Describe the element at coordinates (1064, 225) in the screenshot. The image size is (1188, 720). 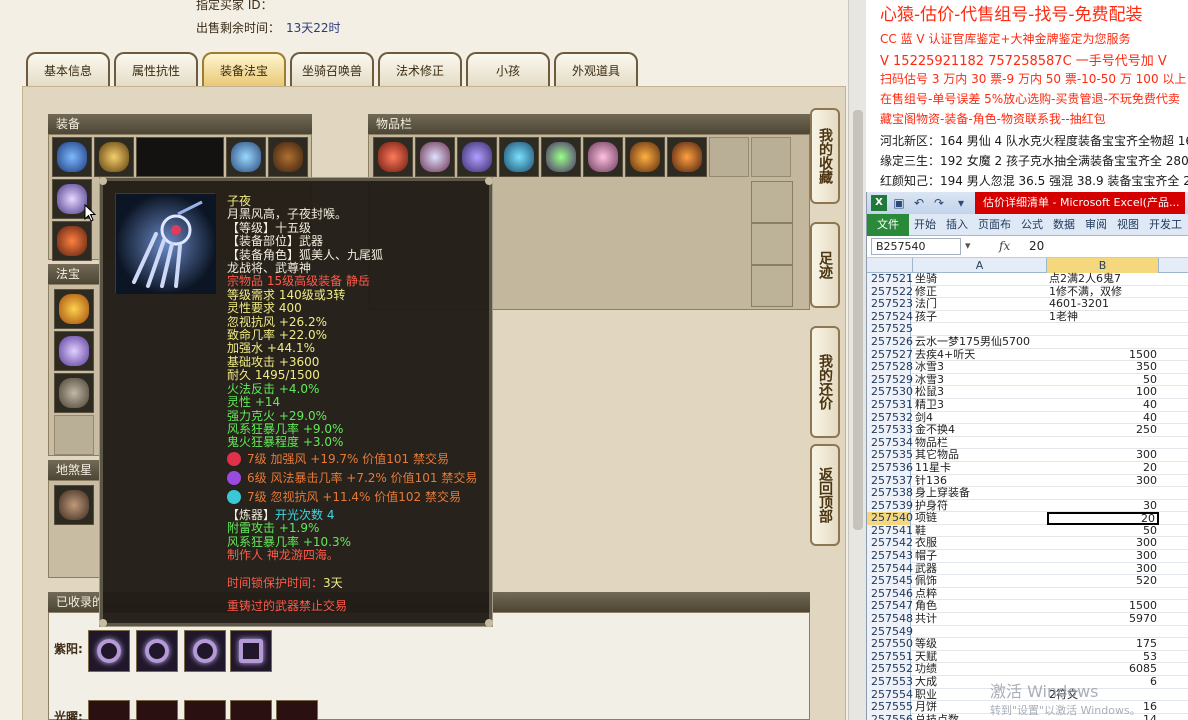
I see `ribbon-tab-data: 数据` at that location.